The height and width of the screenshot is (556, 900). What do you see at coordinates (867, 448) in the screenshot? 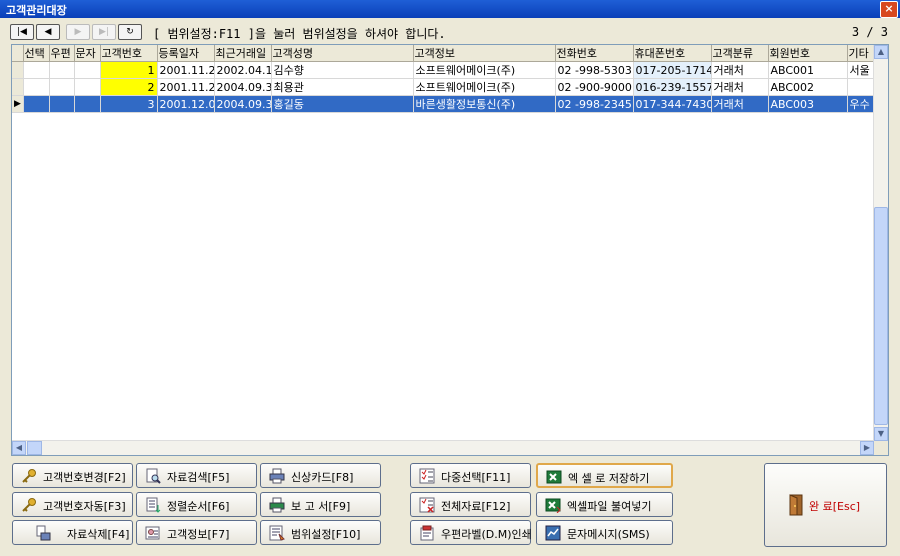
I see `scroll-right-icon: ▶` at bounding box center [867, 448].